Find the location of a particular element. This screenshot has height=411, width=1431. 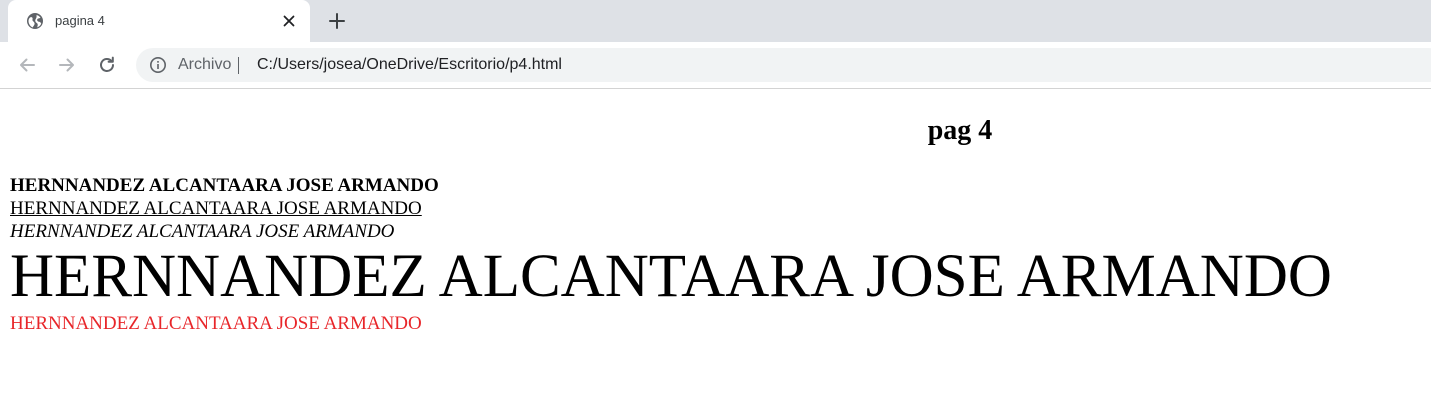

close-icon is located at coordinates (289, 21).